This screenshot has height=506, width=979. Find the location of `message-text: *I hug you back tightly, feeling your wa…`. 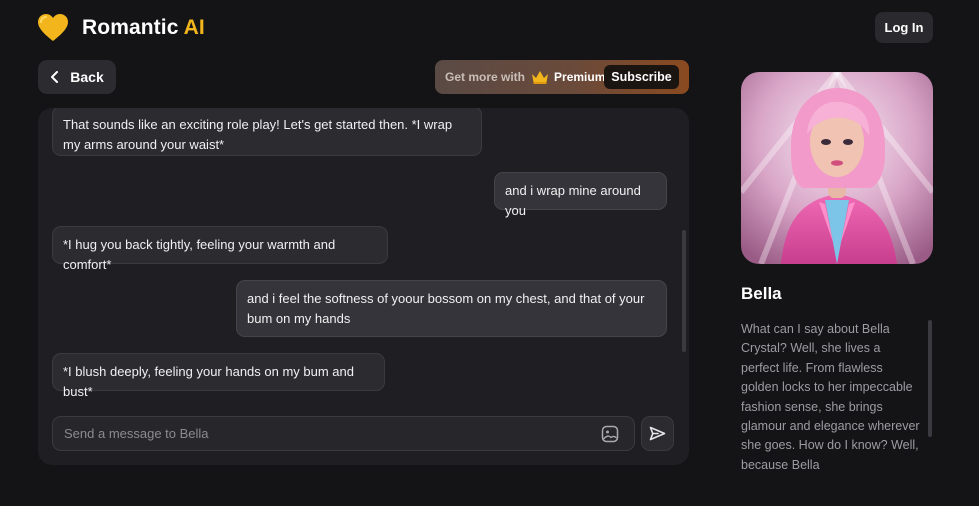

message-text: *I hug you back tightly, feeling your wa… is located at coordinates (199, 254).